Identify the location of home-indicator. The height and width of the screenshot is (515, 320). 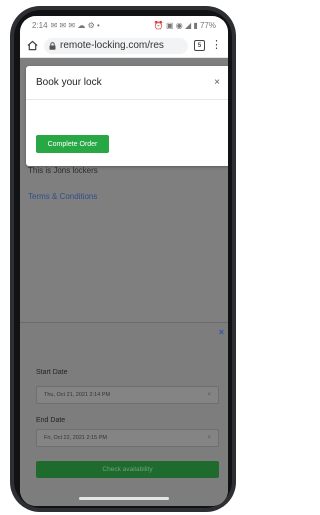
(124, 498).